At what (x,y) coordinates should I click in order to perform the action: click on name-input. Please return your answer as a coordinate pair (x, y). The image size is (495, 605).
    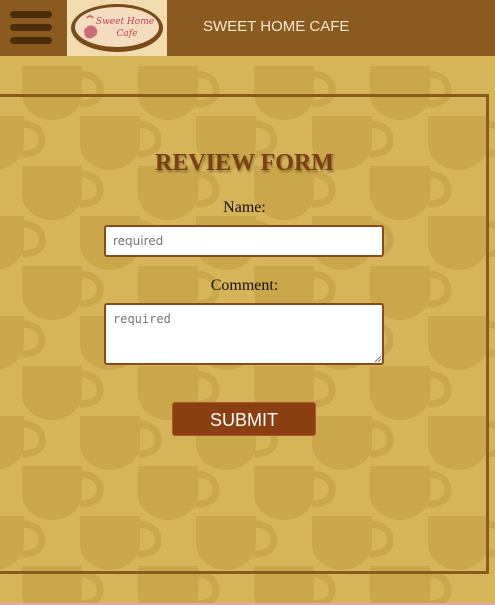
    Looking at the image, I should click on (244, 241).